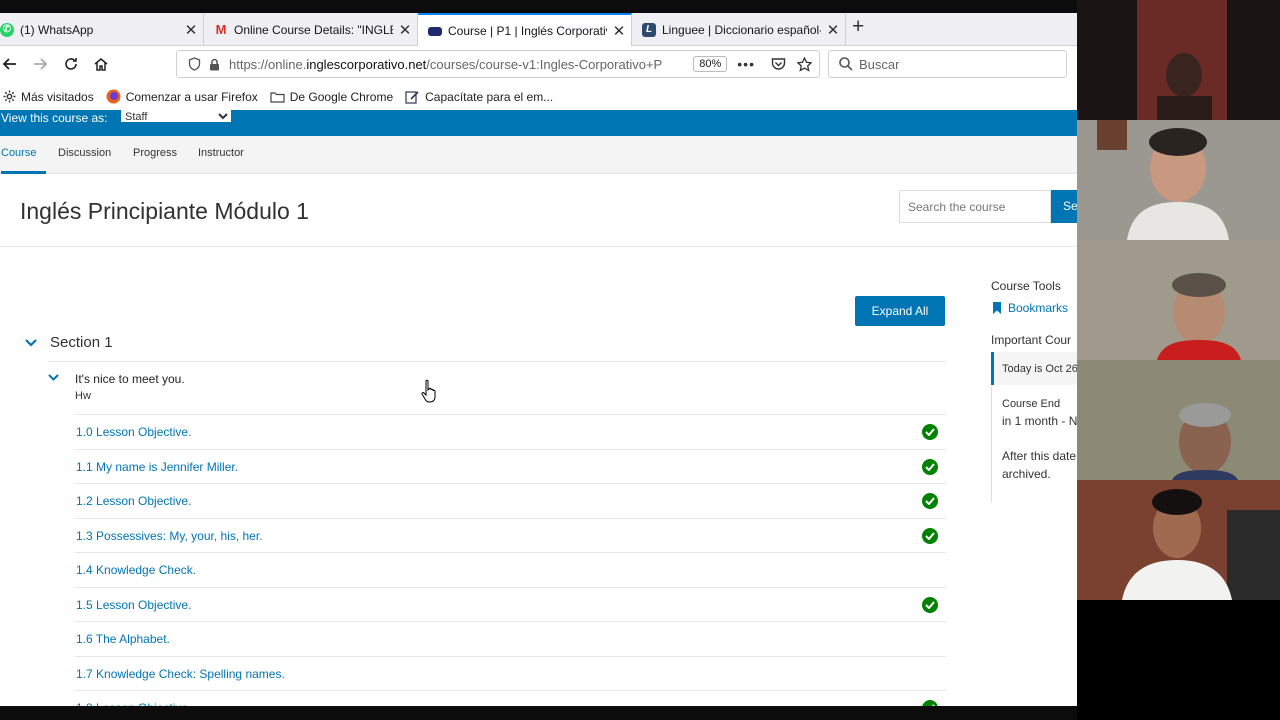  What do you see at coordinates (57, 29) in the screenshot?
I see `tab-label: (1) WhatsApp` at bounding box center [57, 29].